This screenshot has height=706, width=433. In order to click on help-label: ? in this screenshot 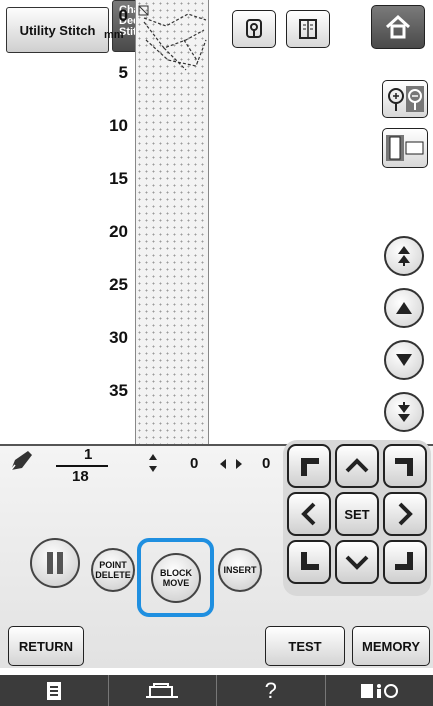, I will do `click(270, 690)`.